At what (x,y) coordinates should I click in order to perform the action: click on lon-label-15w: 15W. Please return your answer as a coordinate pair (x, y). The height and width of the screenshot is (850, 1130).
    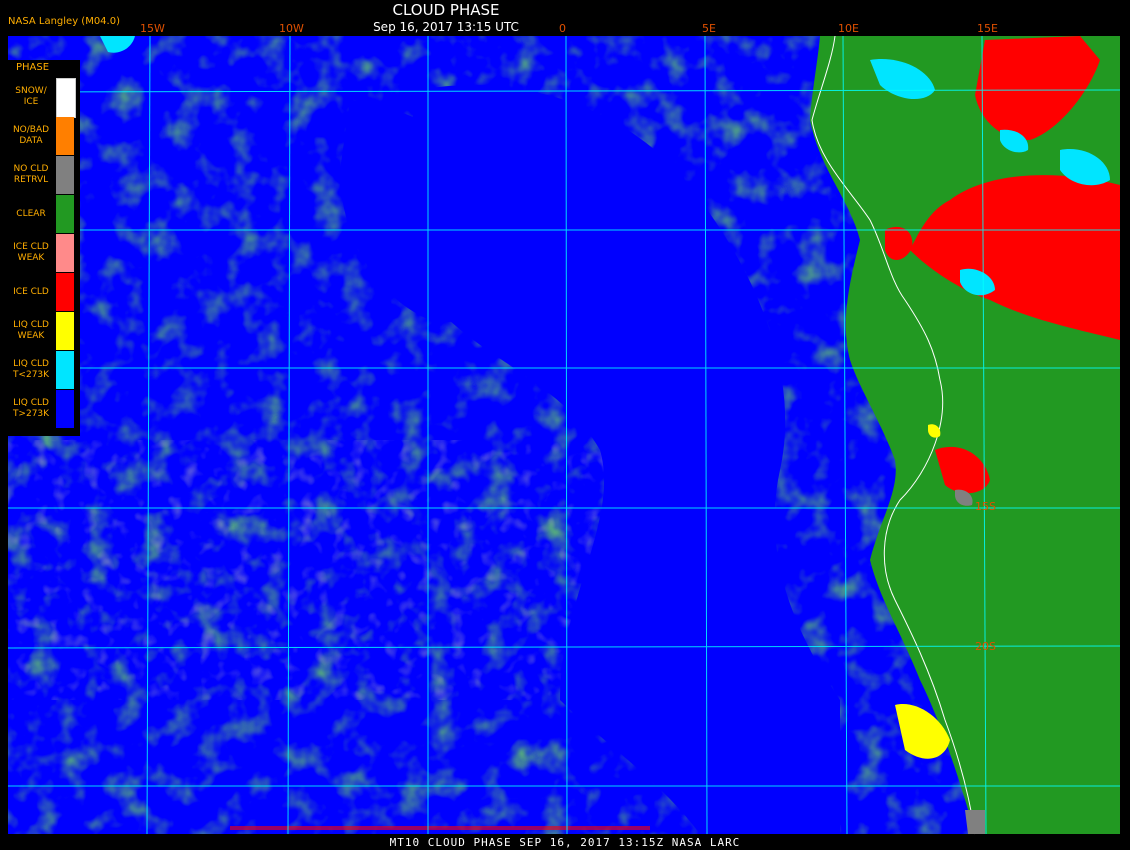
    Looking at the image, I should click on (152, 28).